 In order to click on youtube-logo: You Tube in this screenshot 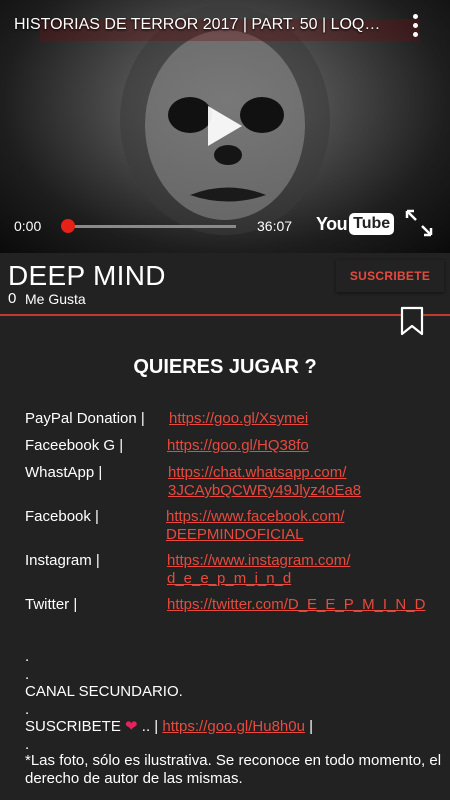, I will do `click(355, 224)`.